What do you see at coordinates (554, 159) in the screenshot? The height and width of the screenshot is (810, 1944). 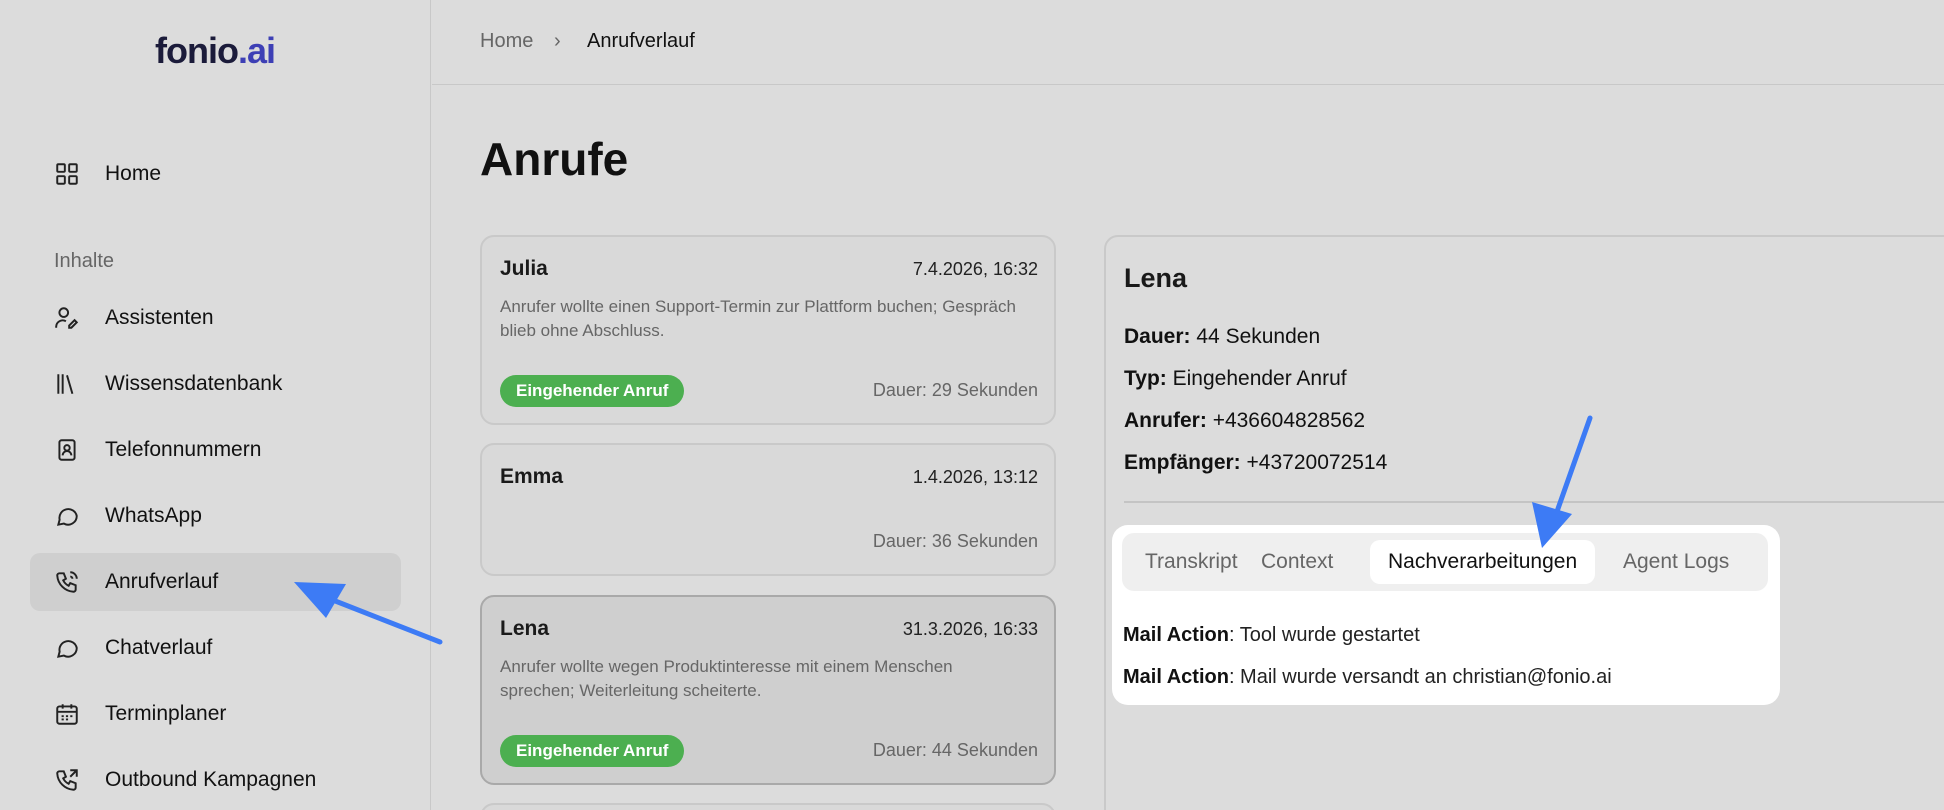 I see `page-title: Anrufe` at bounding box center [554, 159].